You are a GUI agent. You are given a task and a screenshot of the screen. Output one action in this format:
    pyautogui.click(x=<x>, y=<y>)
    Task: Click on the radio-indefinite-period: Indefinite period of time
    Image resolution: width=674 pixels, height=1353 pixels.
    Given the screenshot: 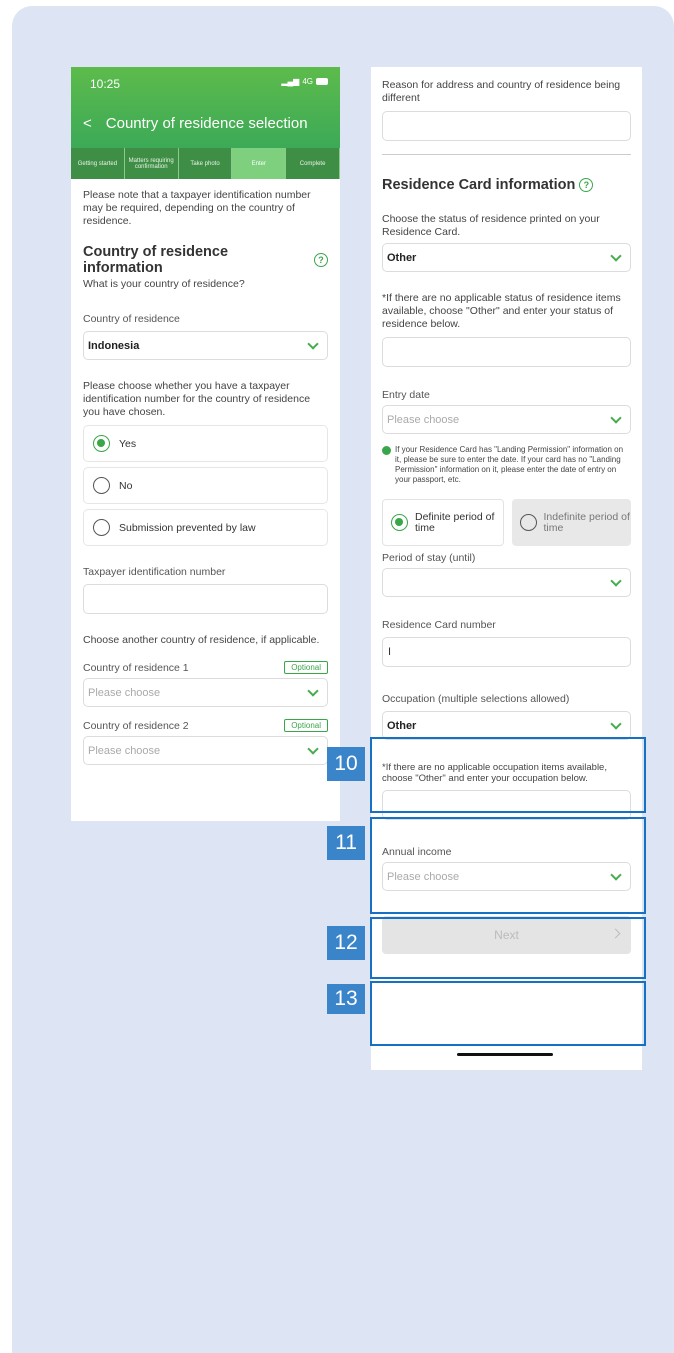 What is the action you would take?
    pyautogui.click(x=571, y=522)
    